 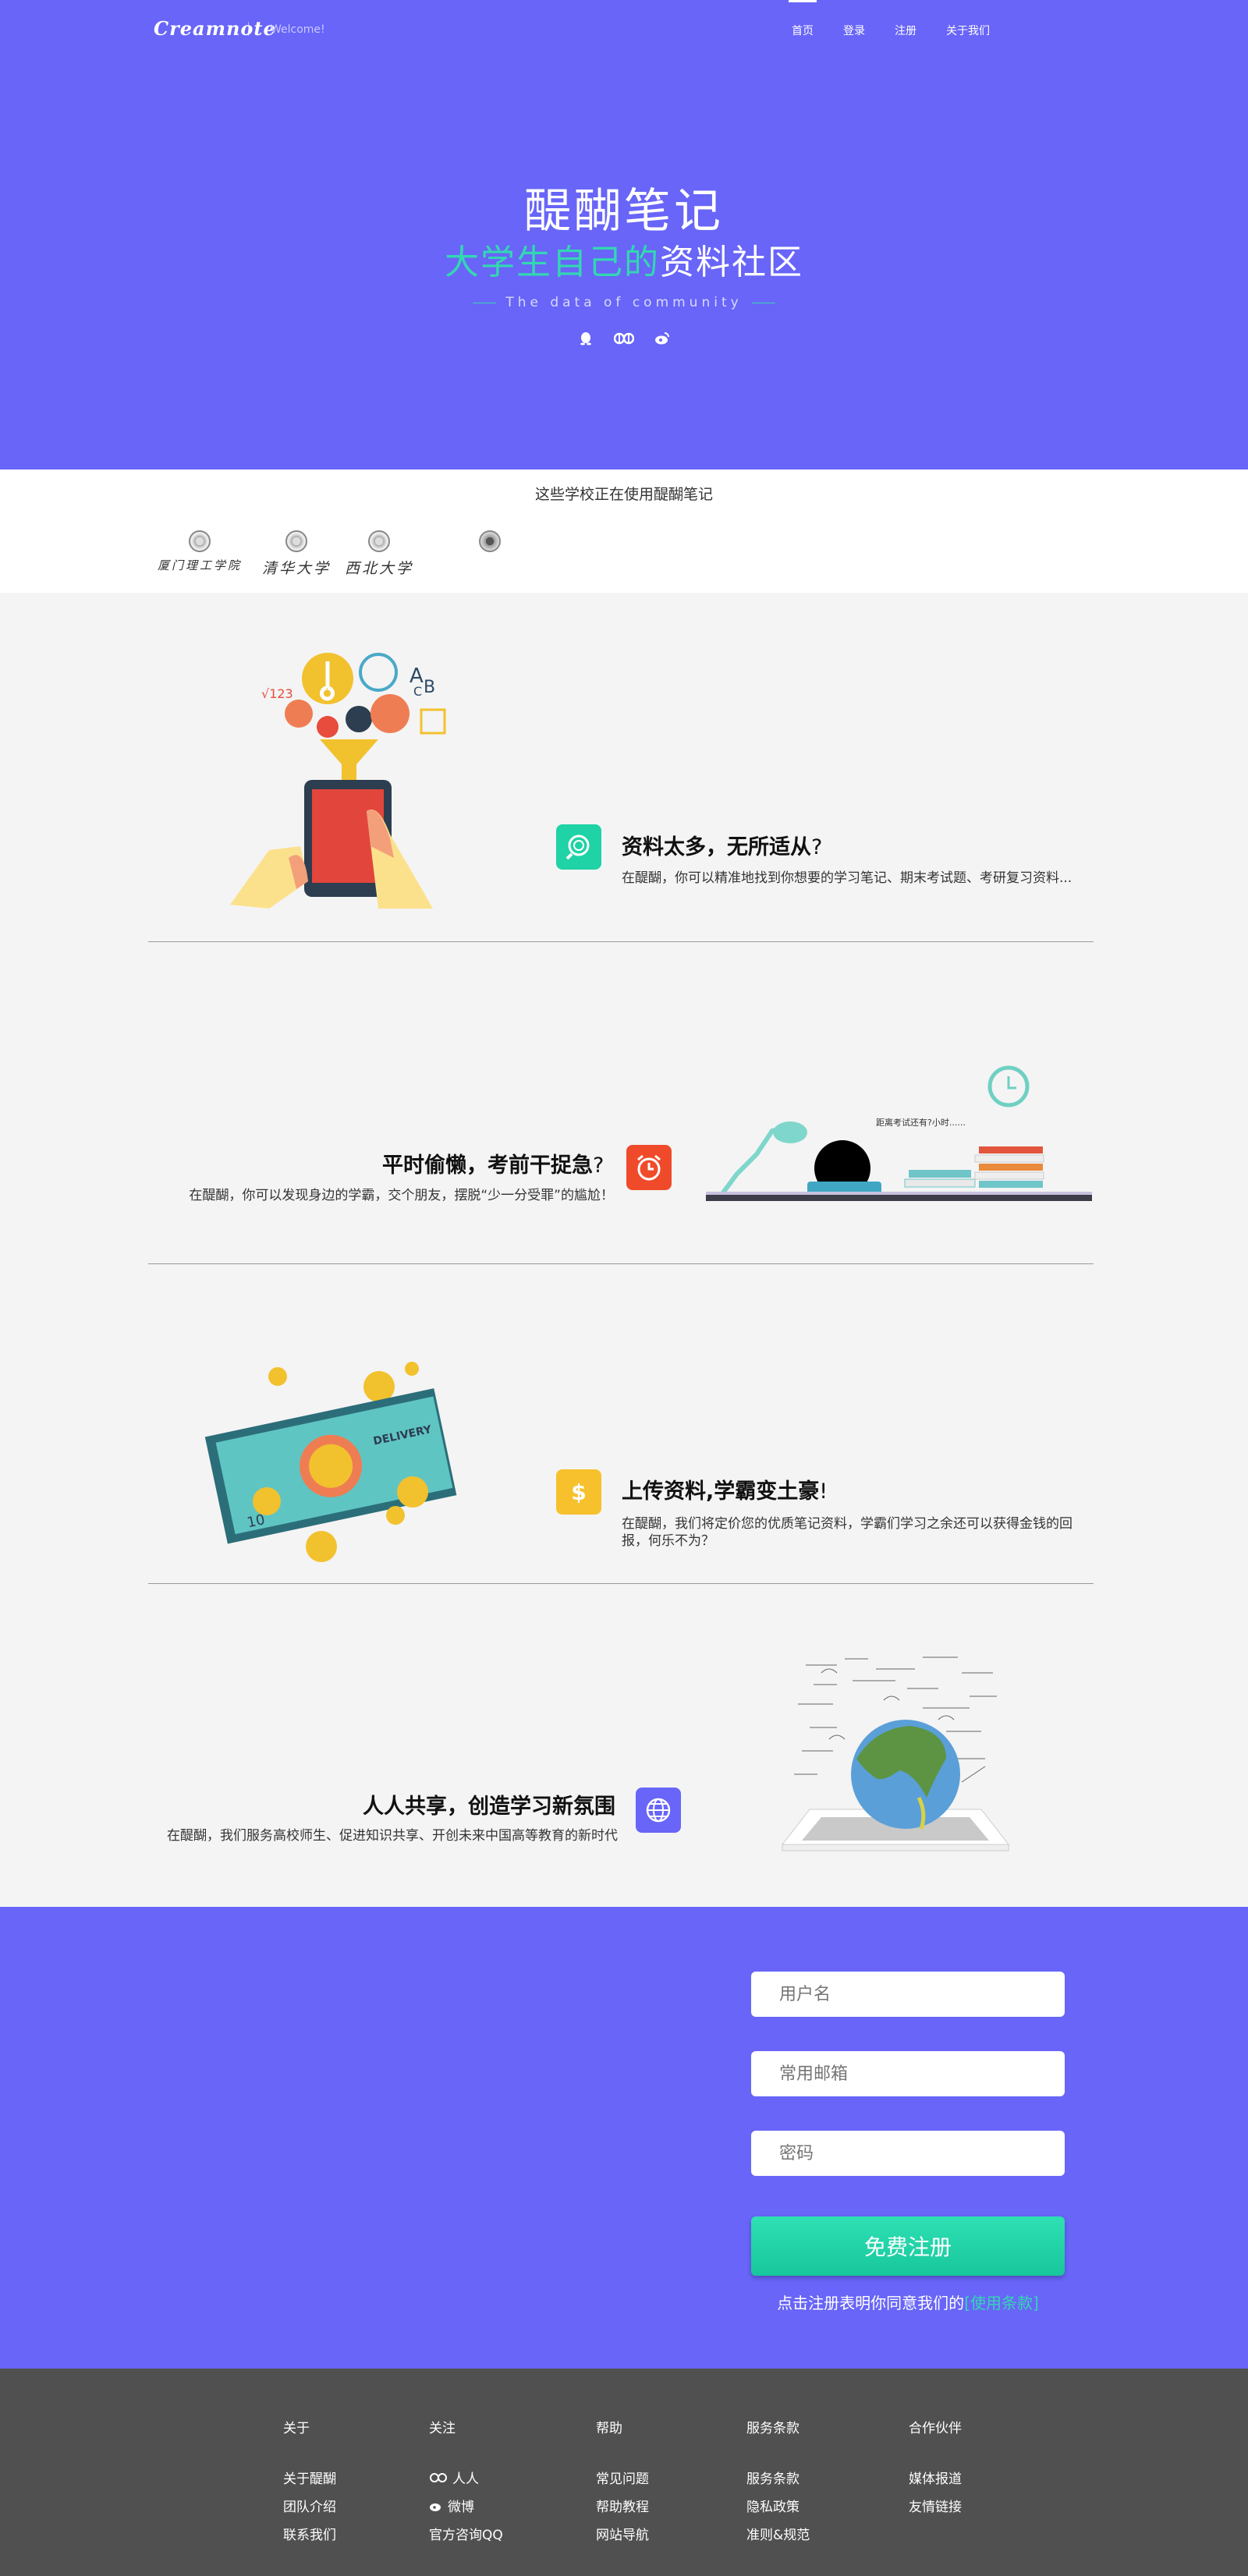 I want to click on username-input, so click(x=908, y=1995).